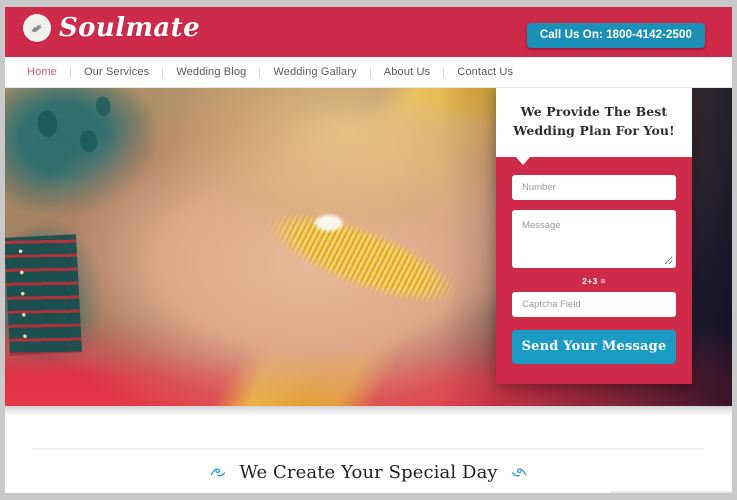 Image resolution: width=737 pixels, height=500 pixels. I want to click on captcha-question: 2+3 =, so click(594, 280).